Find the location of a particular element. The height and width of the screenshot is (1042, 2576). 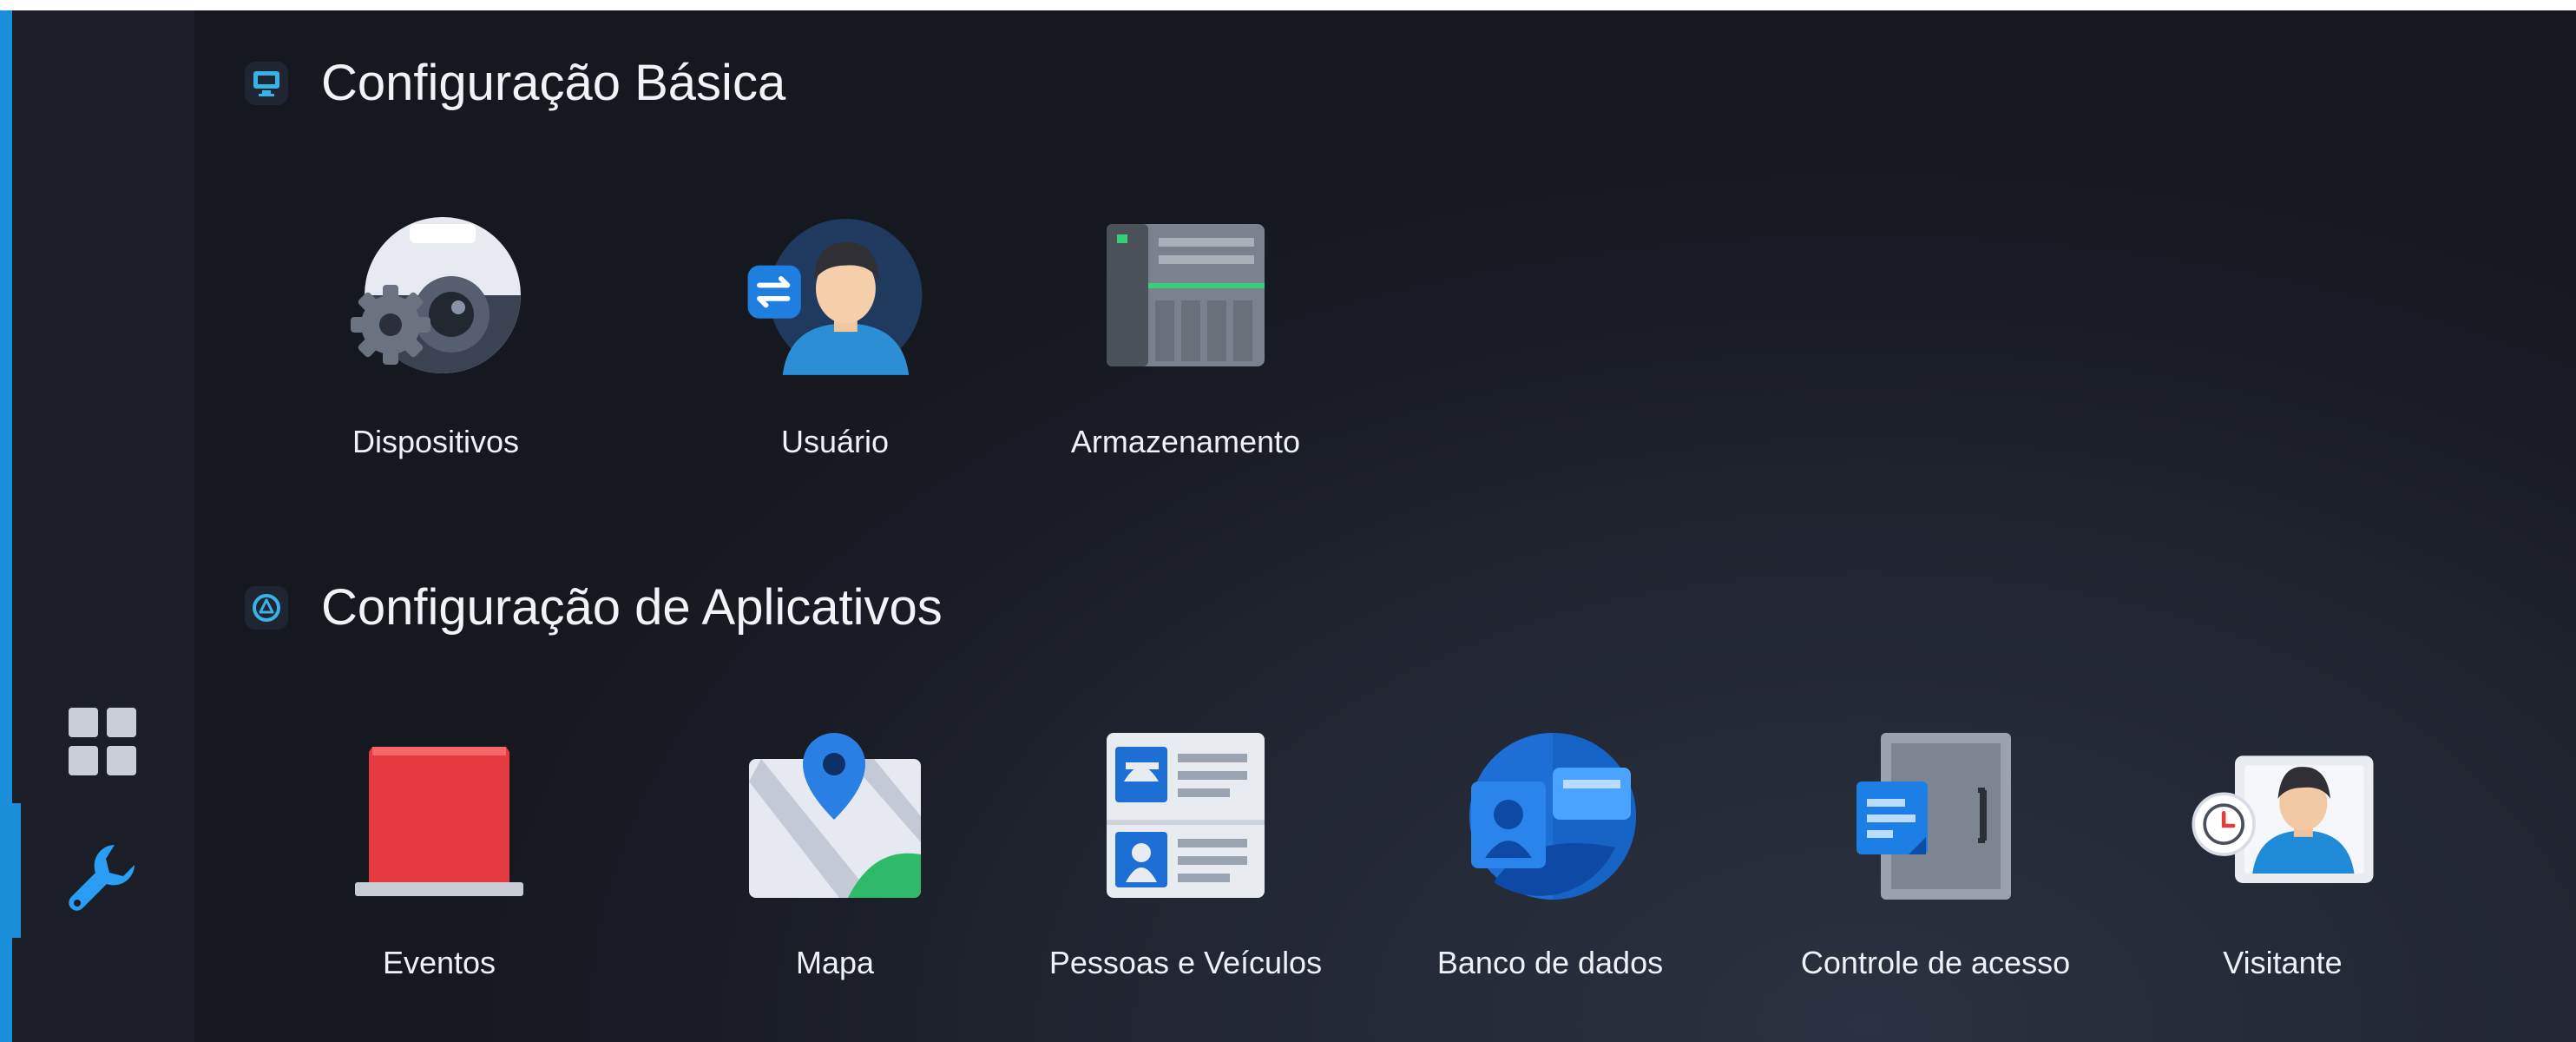

database-profile-icon is located at coordinates (1552, 816).